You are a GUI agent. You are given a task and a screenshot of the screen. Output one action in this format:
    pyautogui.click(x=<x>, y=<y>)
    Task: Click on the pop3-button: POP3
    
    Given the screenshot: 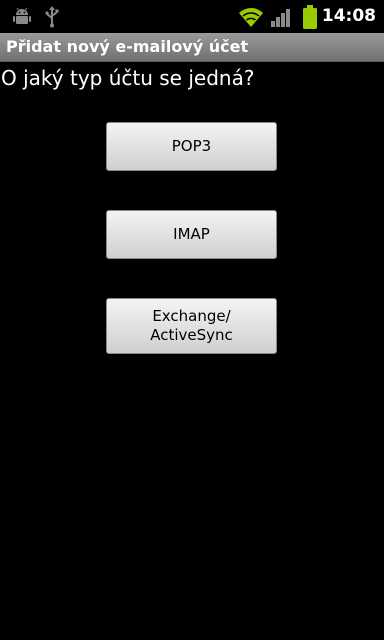 What is the action you would take?
    pyautogui.click(x=191, y=146)
    